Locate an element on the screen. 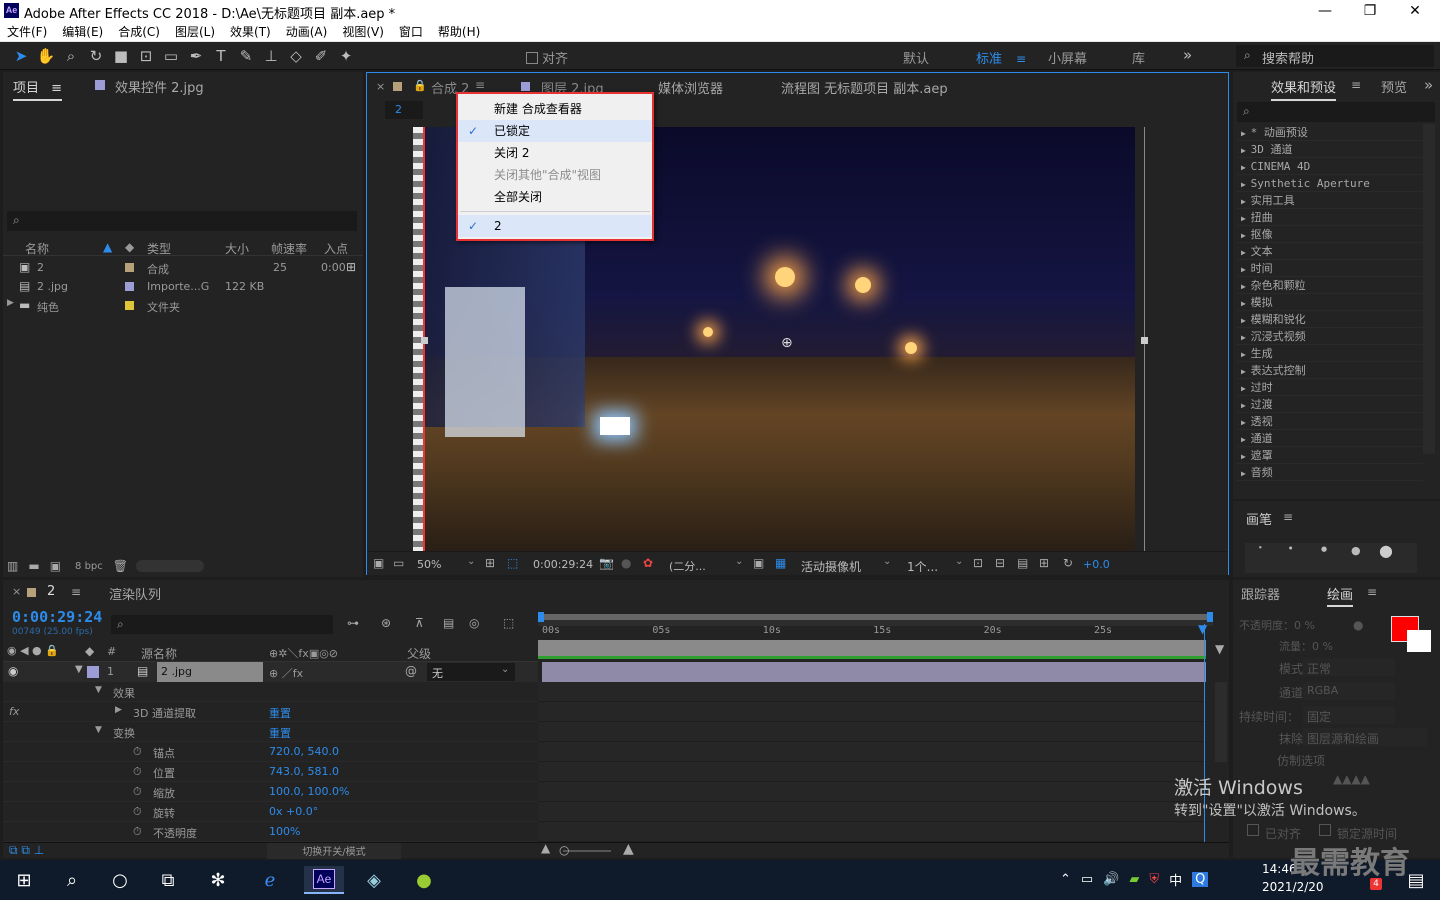  app-ball-icon: ● is located at coordinates (424, 880).